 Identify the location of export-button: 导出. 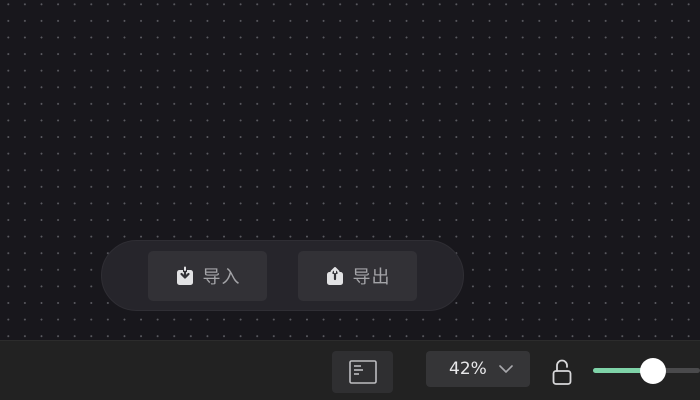
(357, 276).